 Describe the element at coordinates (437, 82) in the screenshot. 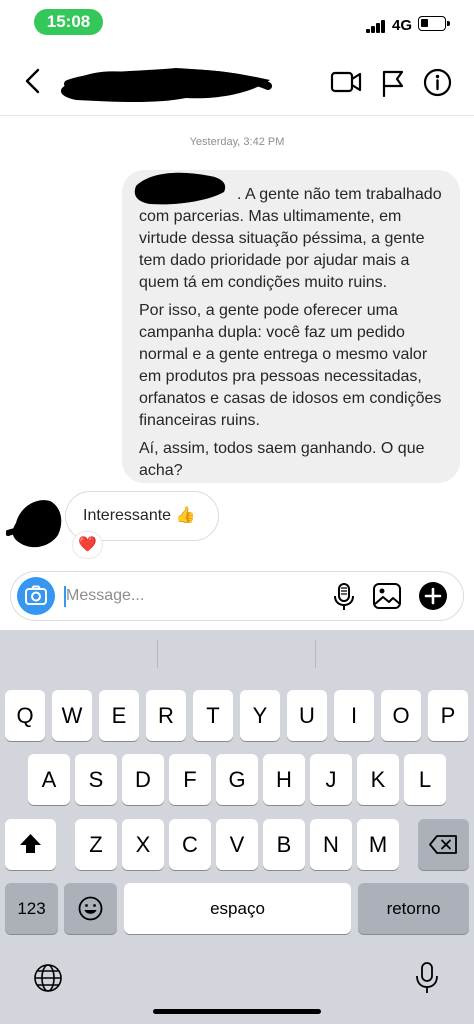

I see `info-icon` at that location.